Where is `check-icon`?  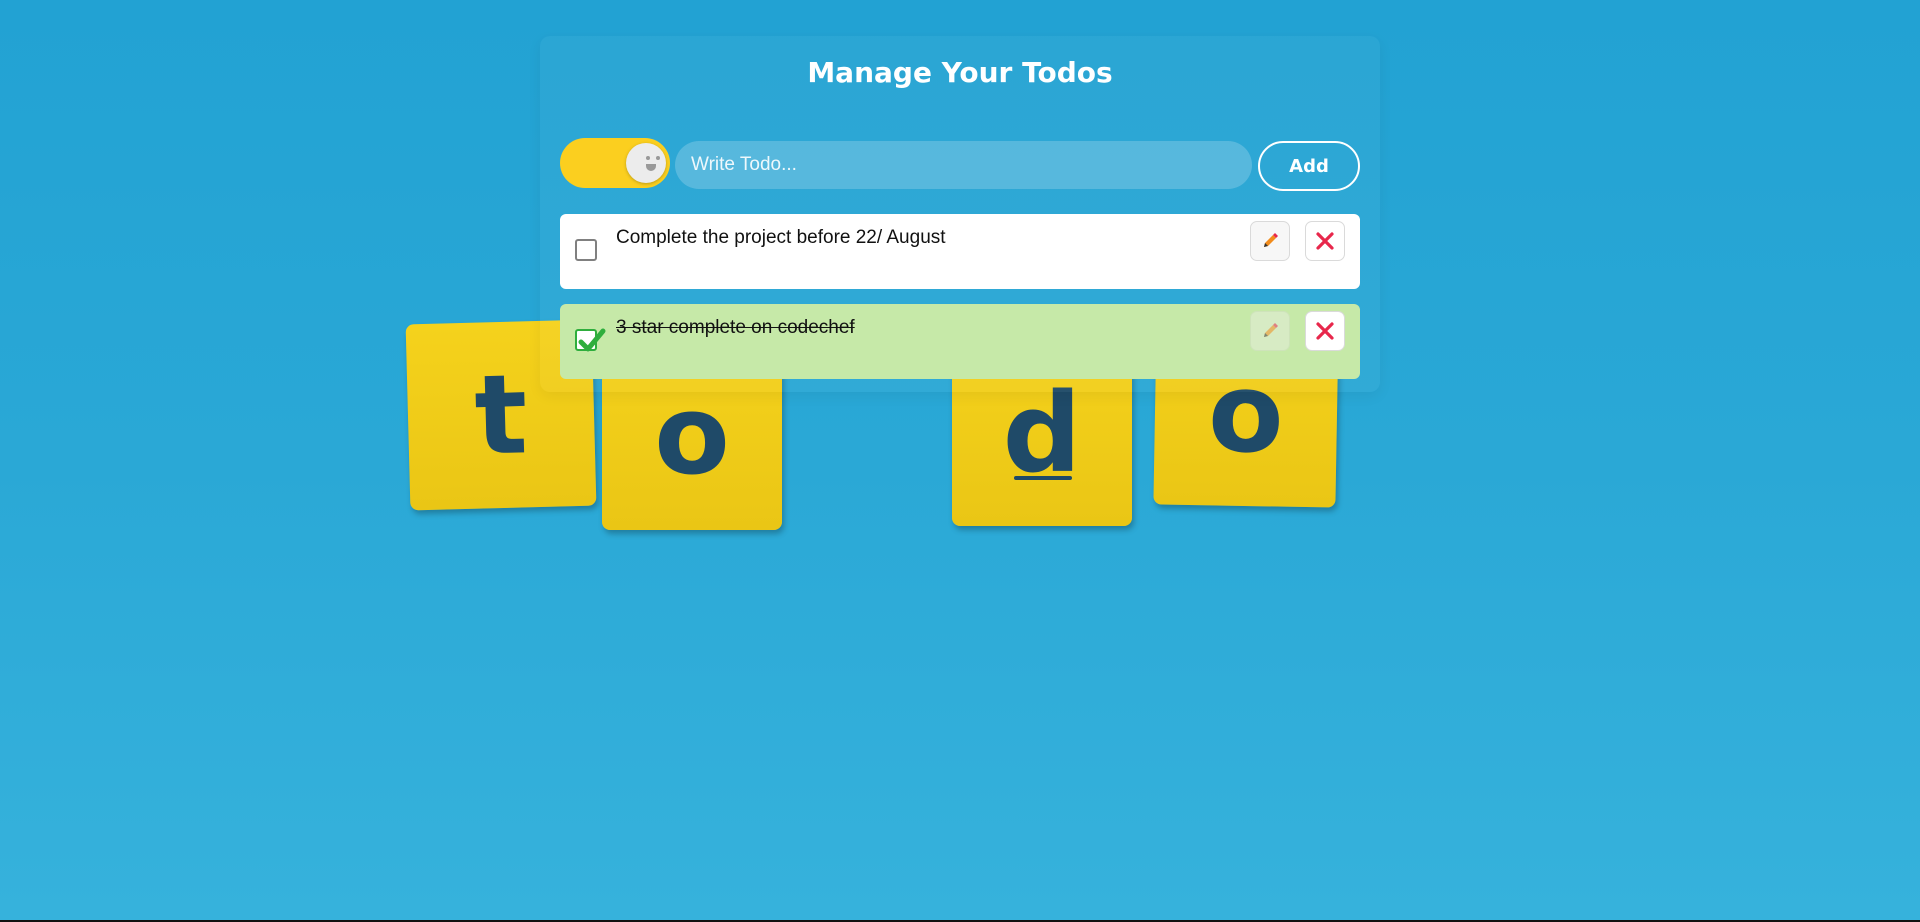 check-icon is located at coordinates (592, 340).